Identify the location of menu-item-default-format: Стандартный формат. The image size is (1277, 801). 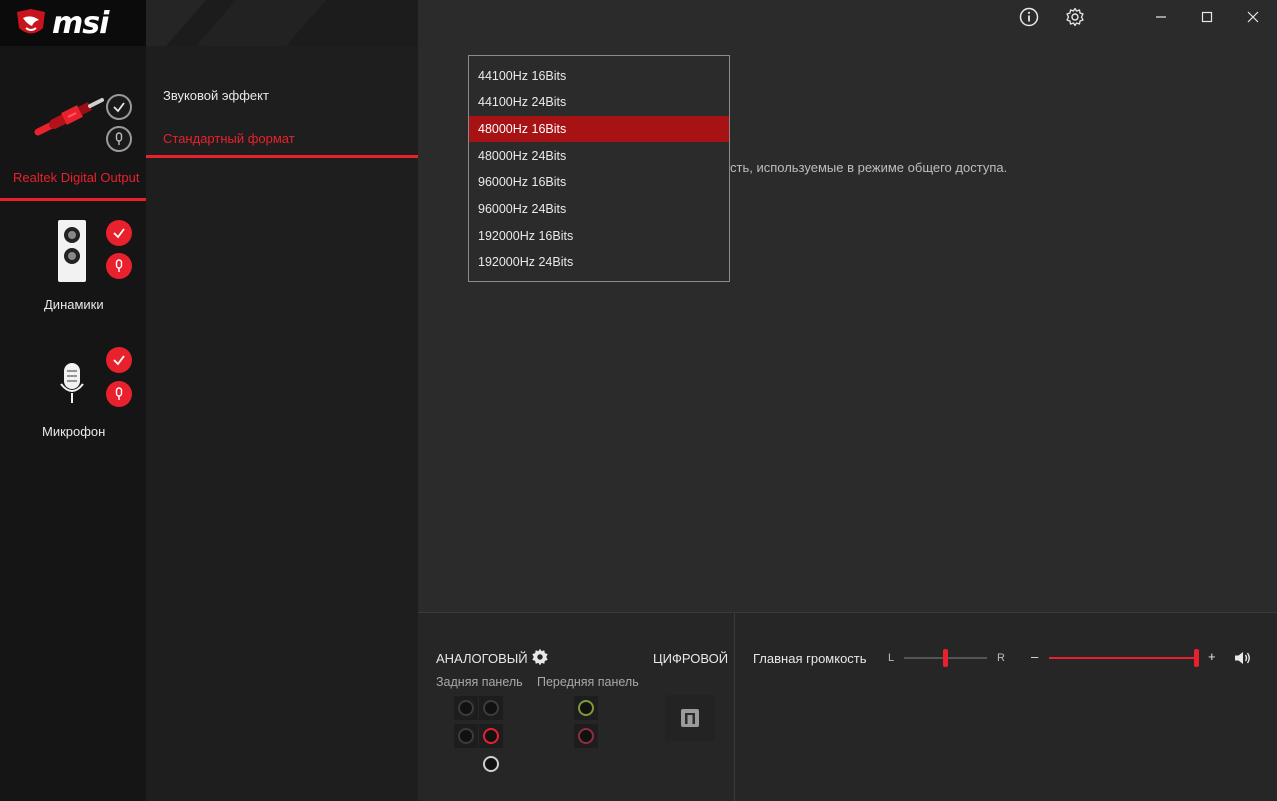
(229, 138).